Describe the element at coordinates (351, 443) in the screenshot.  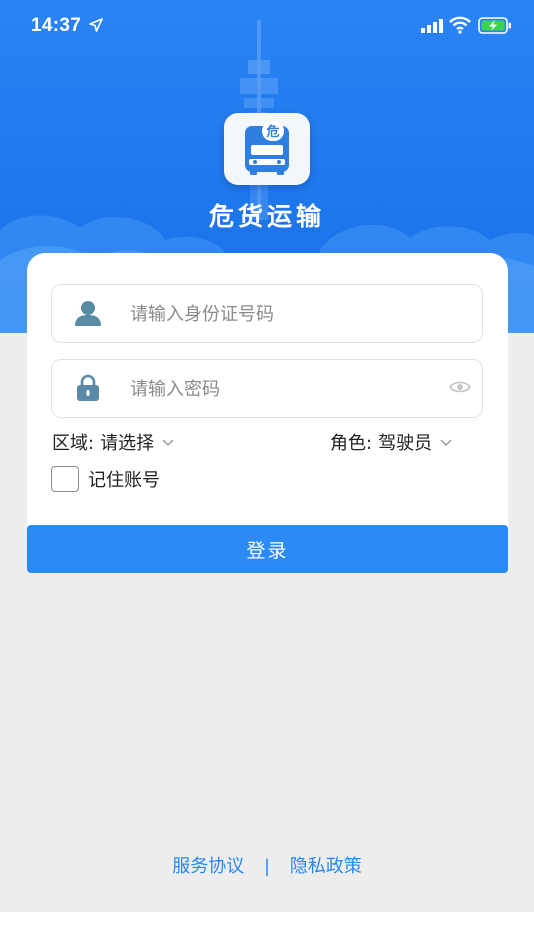
I see `role-label: 角色:` at that location.